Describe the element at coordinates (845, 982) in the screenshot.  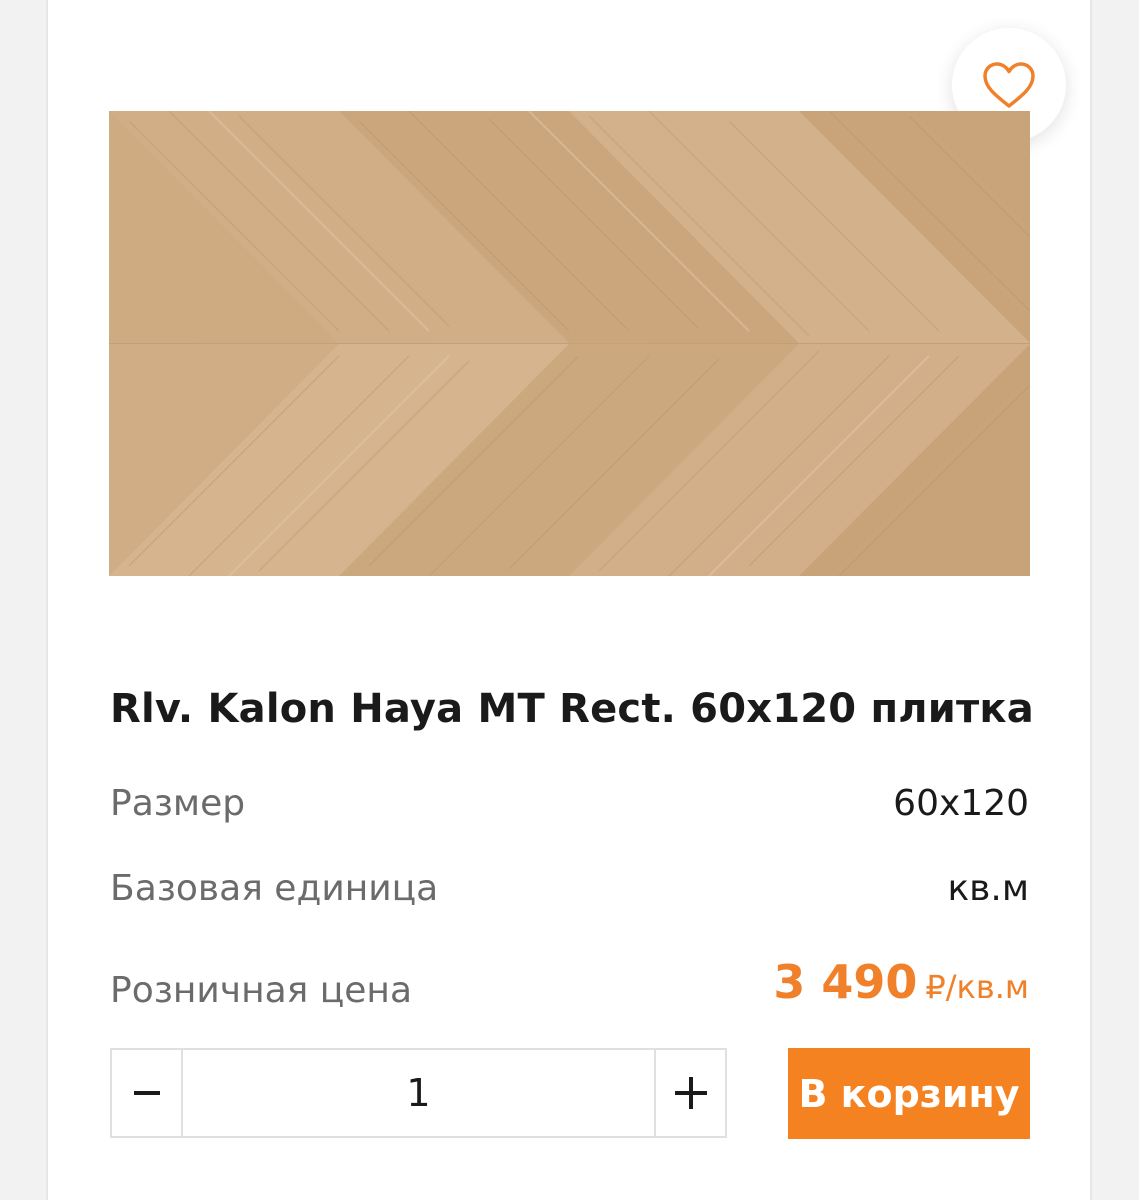
I see `price-value: 3 490` at that location.